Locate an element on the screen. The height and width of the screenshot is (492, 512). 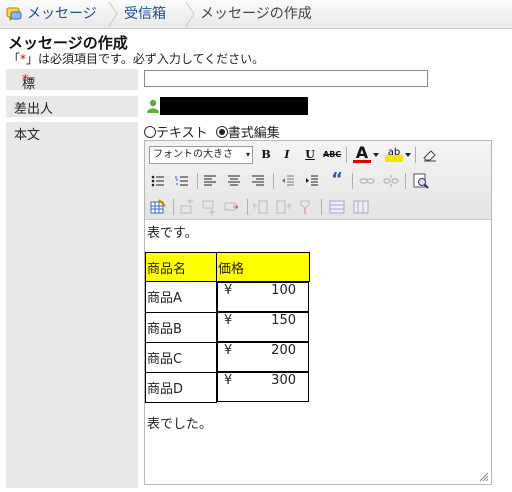
insert-row-before-icon is located at coordinates (187, 207).